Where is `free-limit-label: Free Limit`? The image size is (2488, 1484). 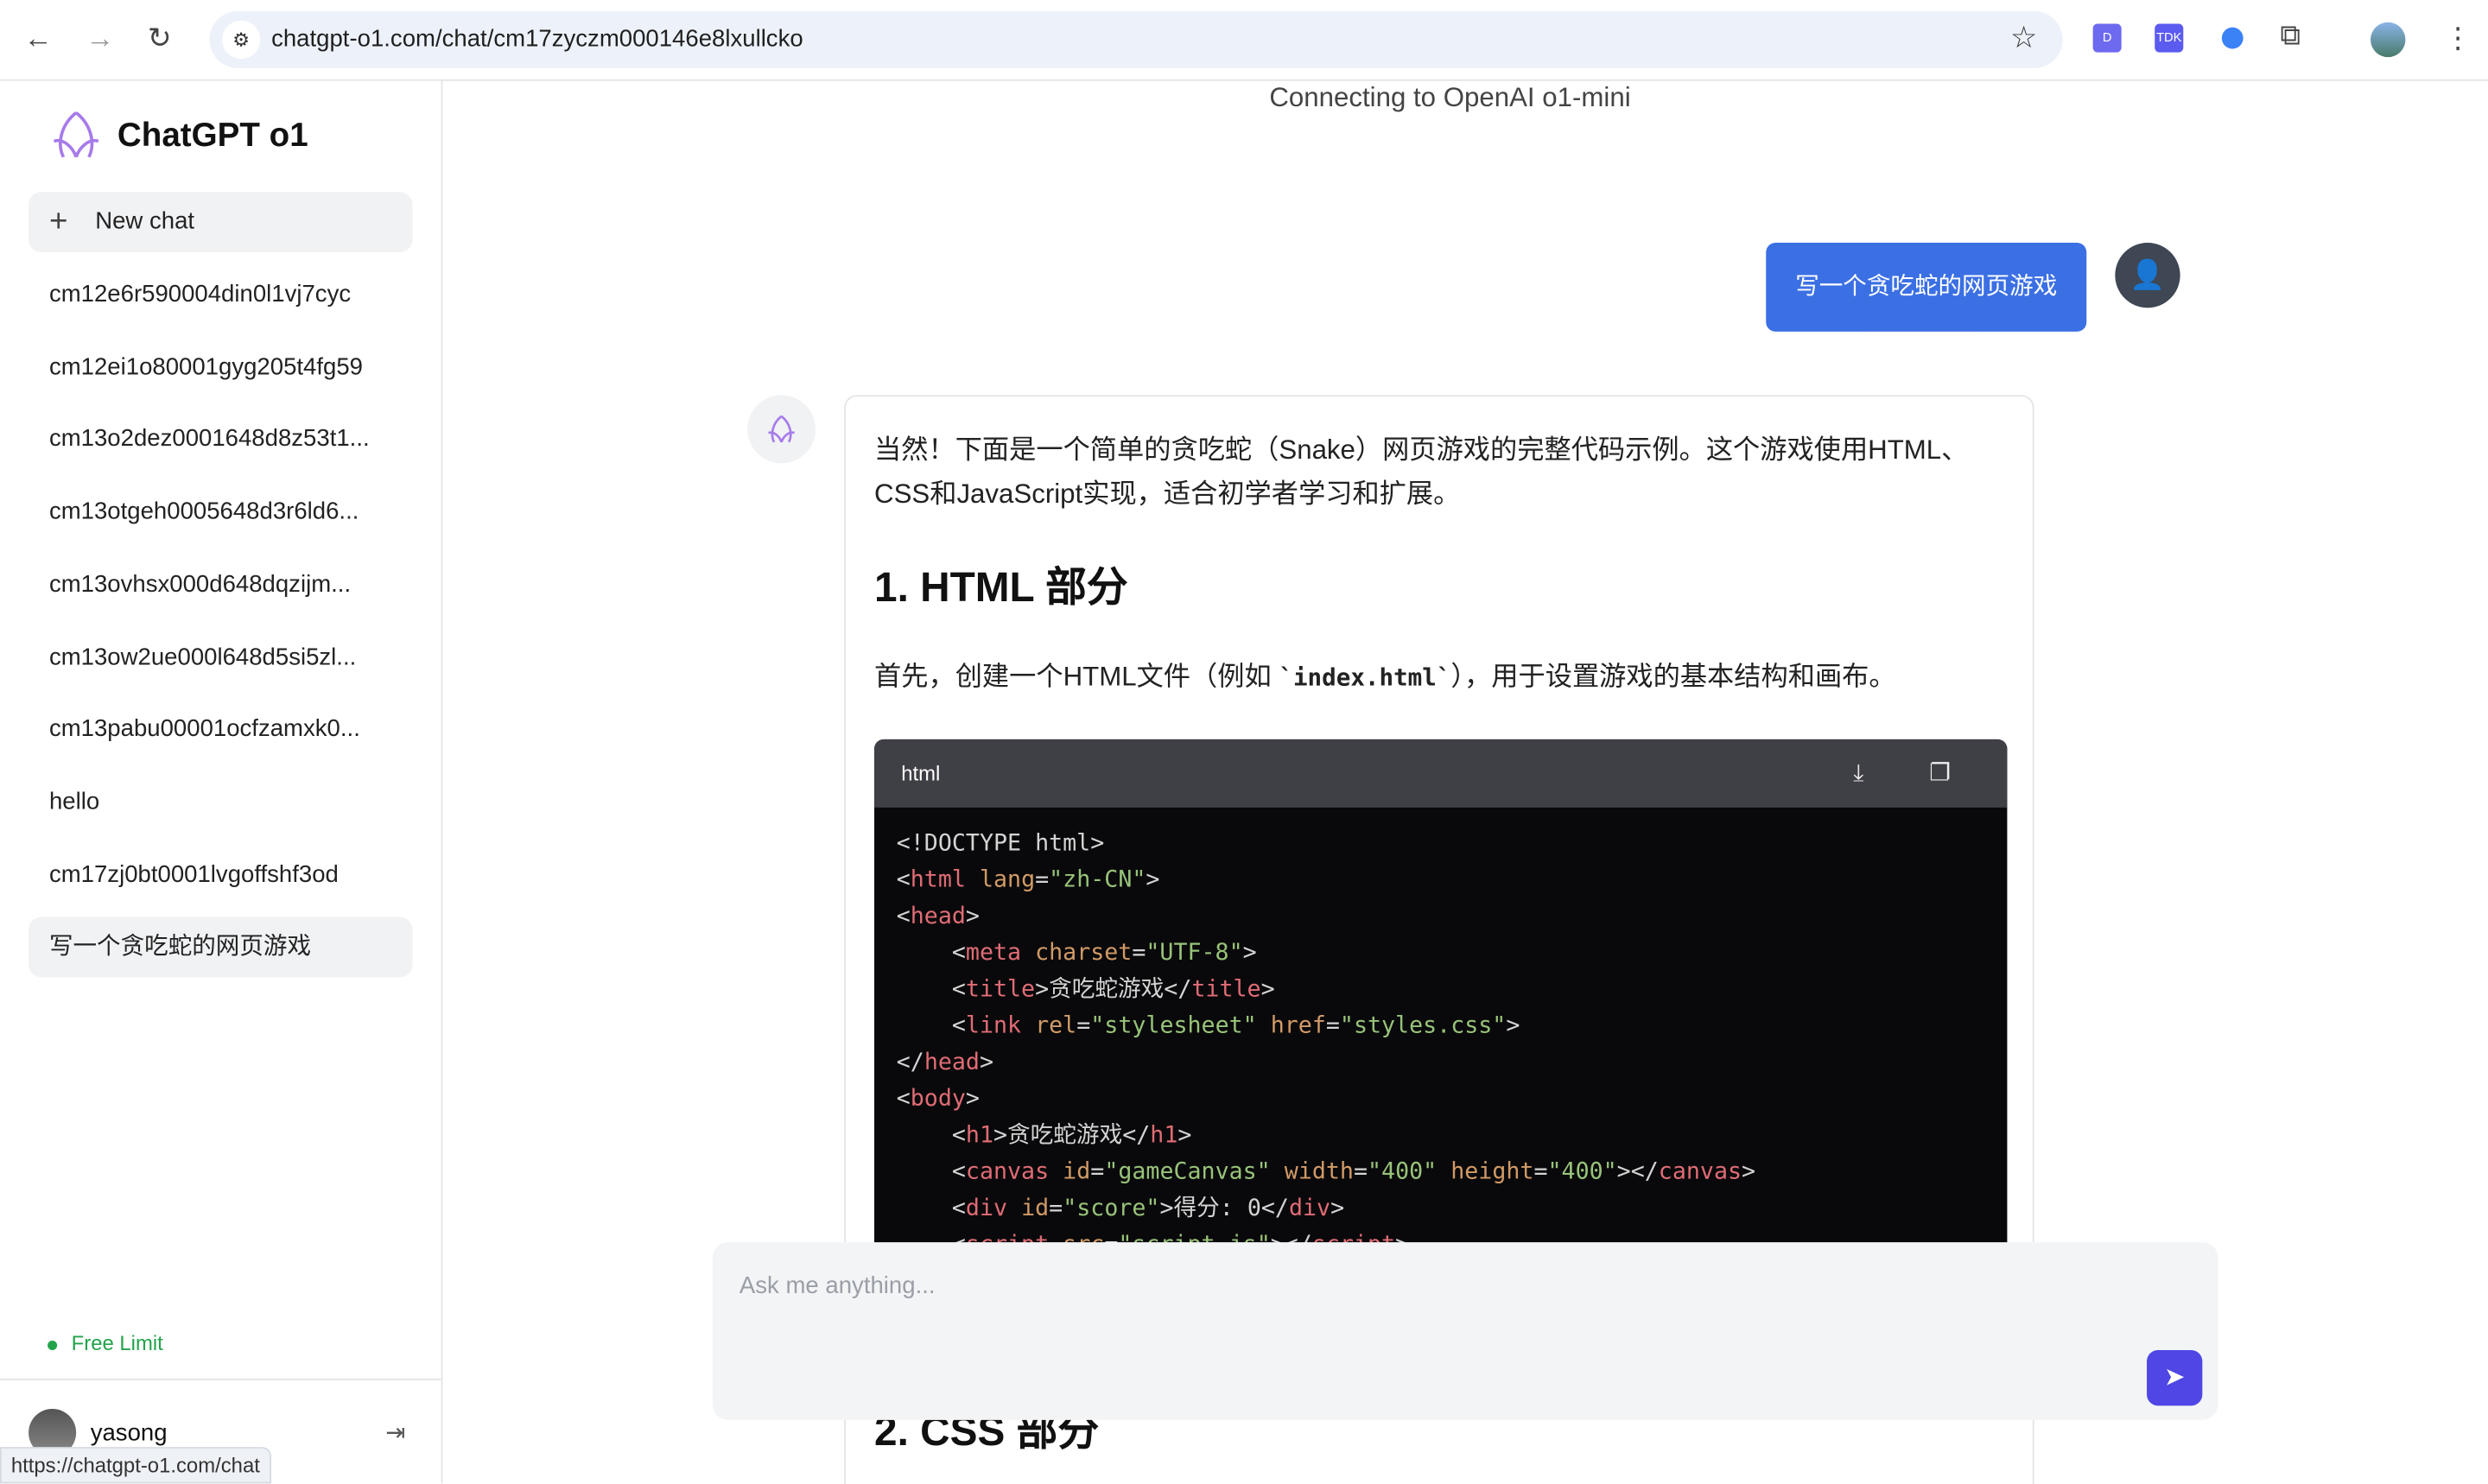 free-limit-label: Free Limit is located at coordinates (117, 1342).